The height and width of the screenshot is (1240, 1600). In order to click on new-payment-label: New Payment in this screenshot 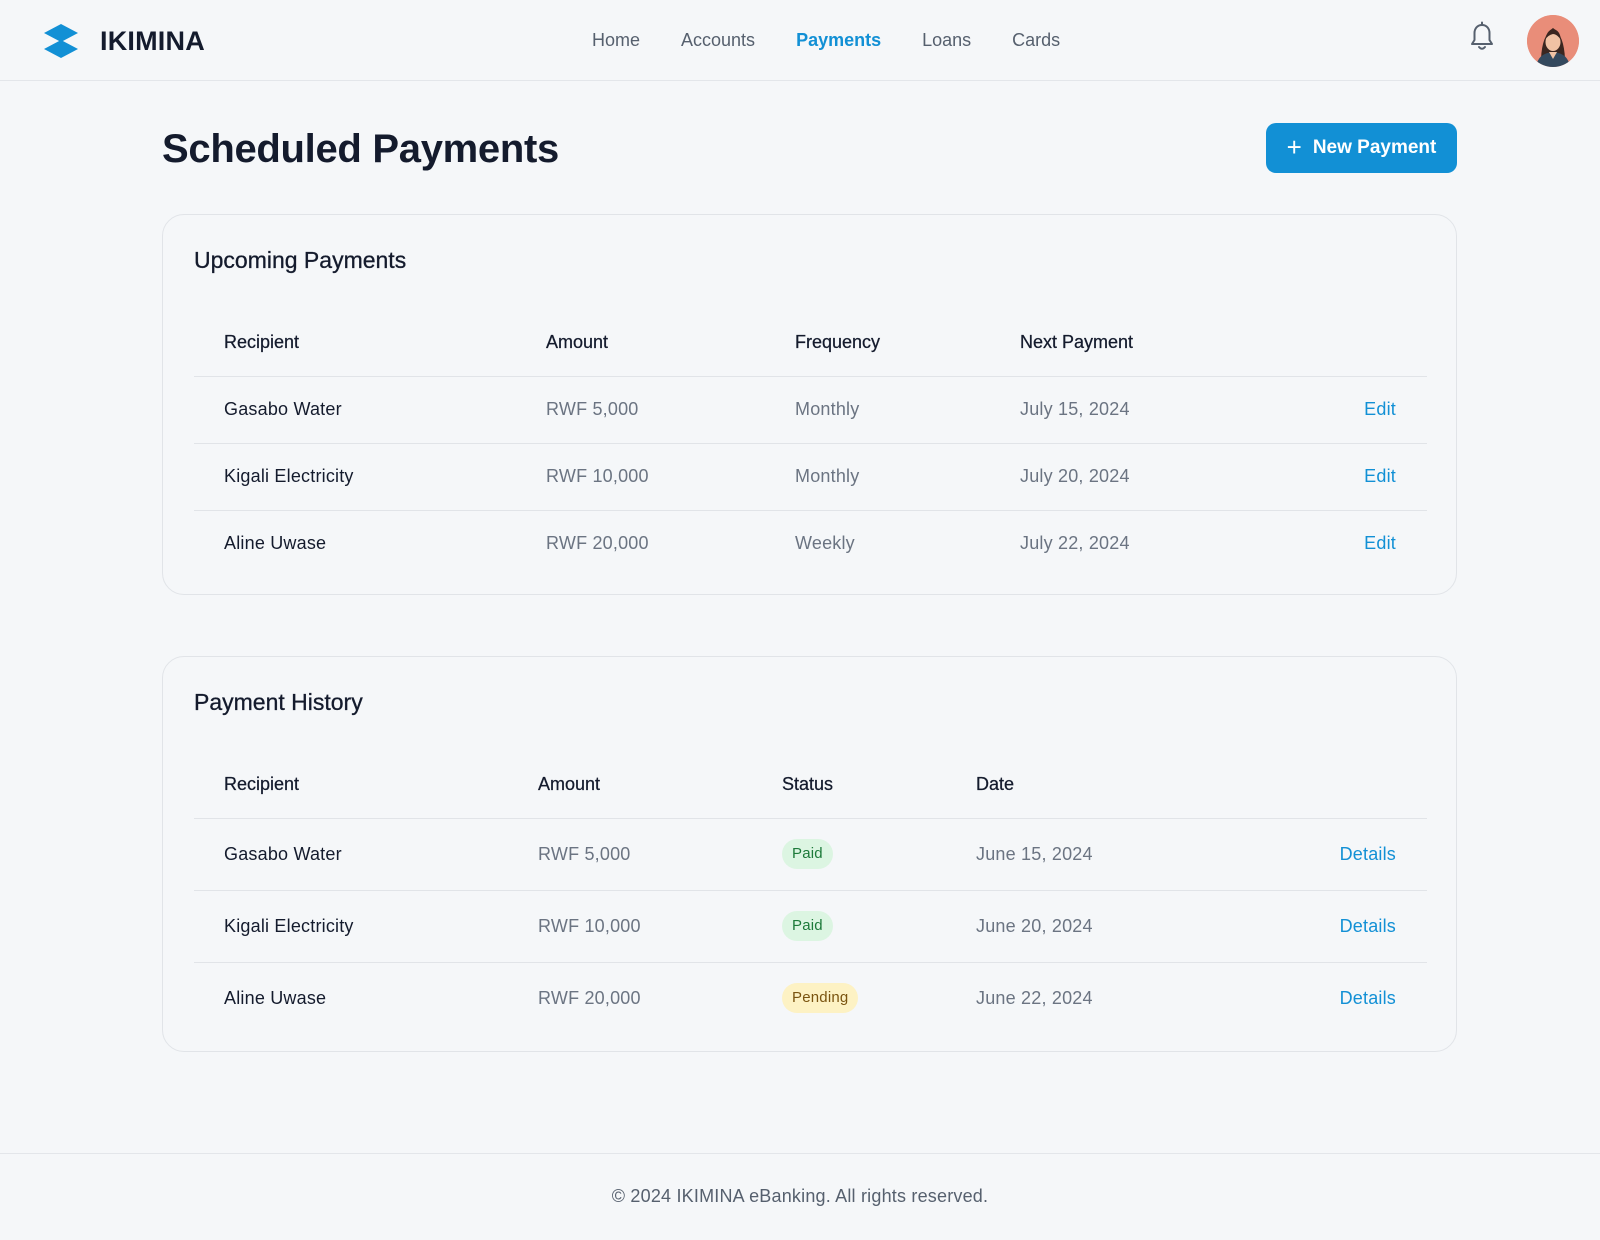, I will do `click(1374, 147)`.